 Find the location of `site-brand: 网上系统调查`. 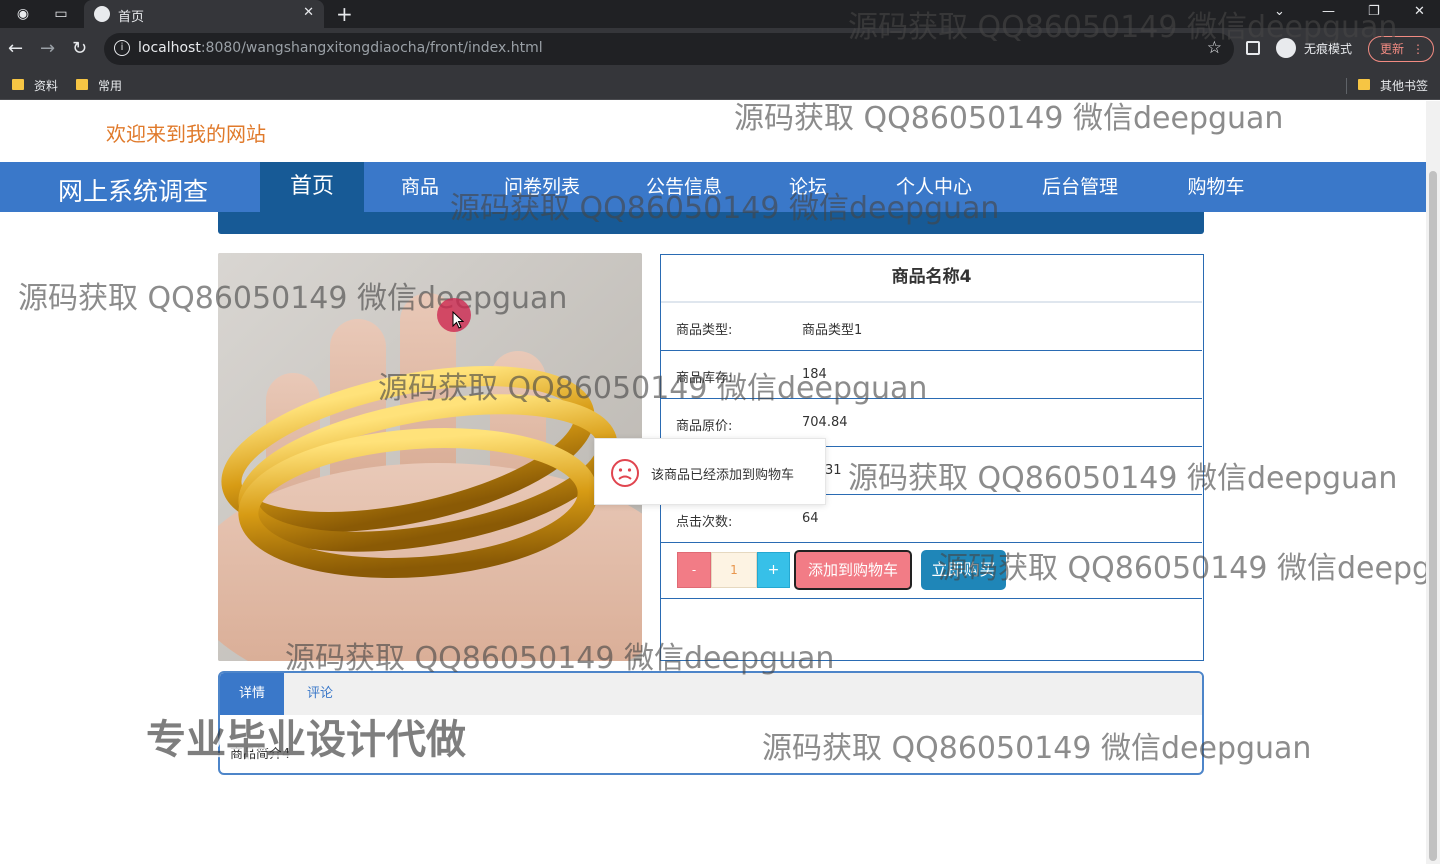

site-brand: 网上系统调查 is located at coordinates (133, 190).